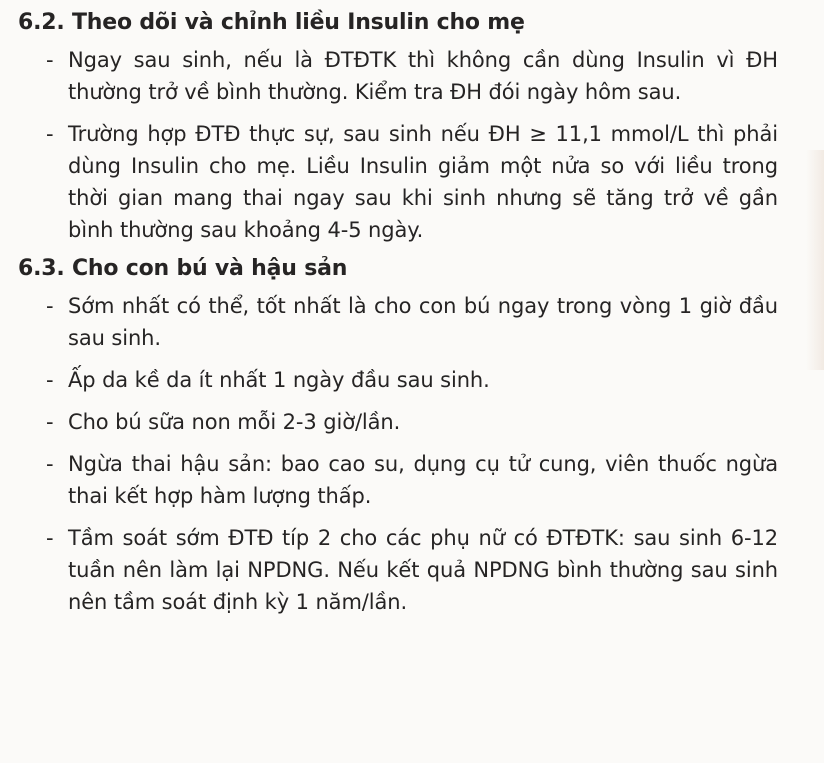 The image size is (824, 763). Describe the element at coordinates (183, 268) in the screenshot. I see `section-heading-6-3: 6.3. Cho con bú và hậu sản` at that location.